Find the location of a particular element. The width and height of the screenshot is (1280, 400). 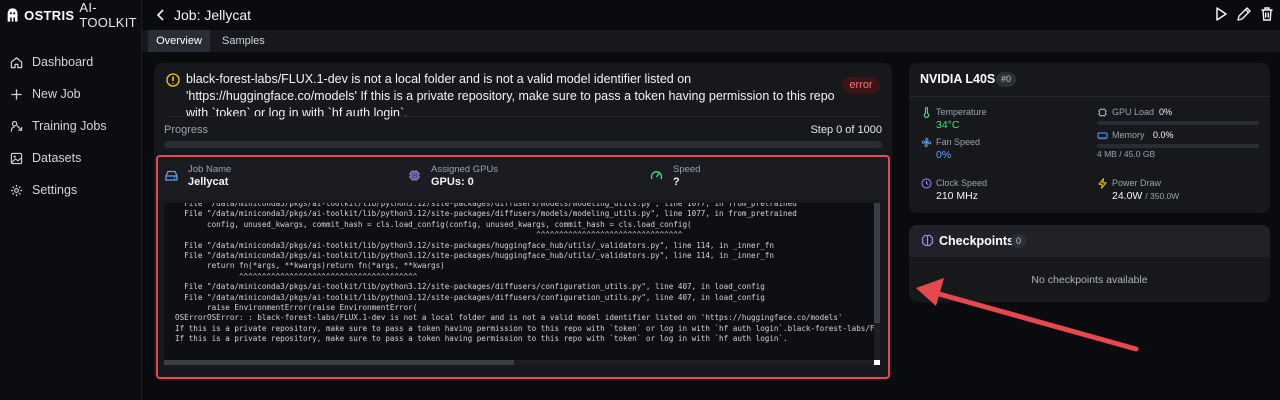

temperature-label: Temperature is located at coordinates (961, 112).